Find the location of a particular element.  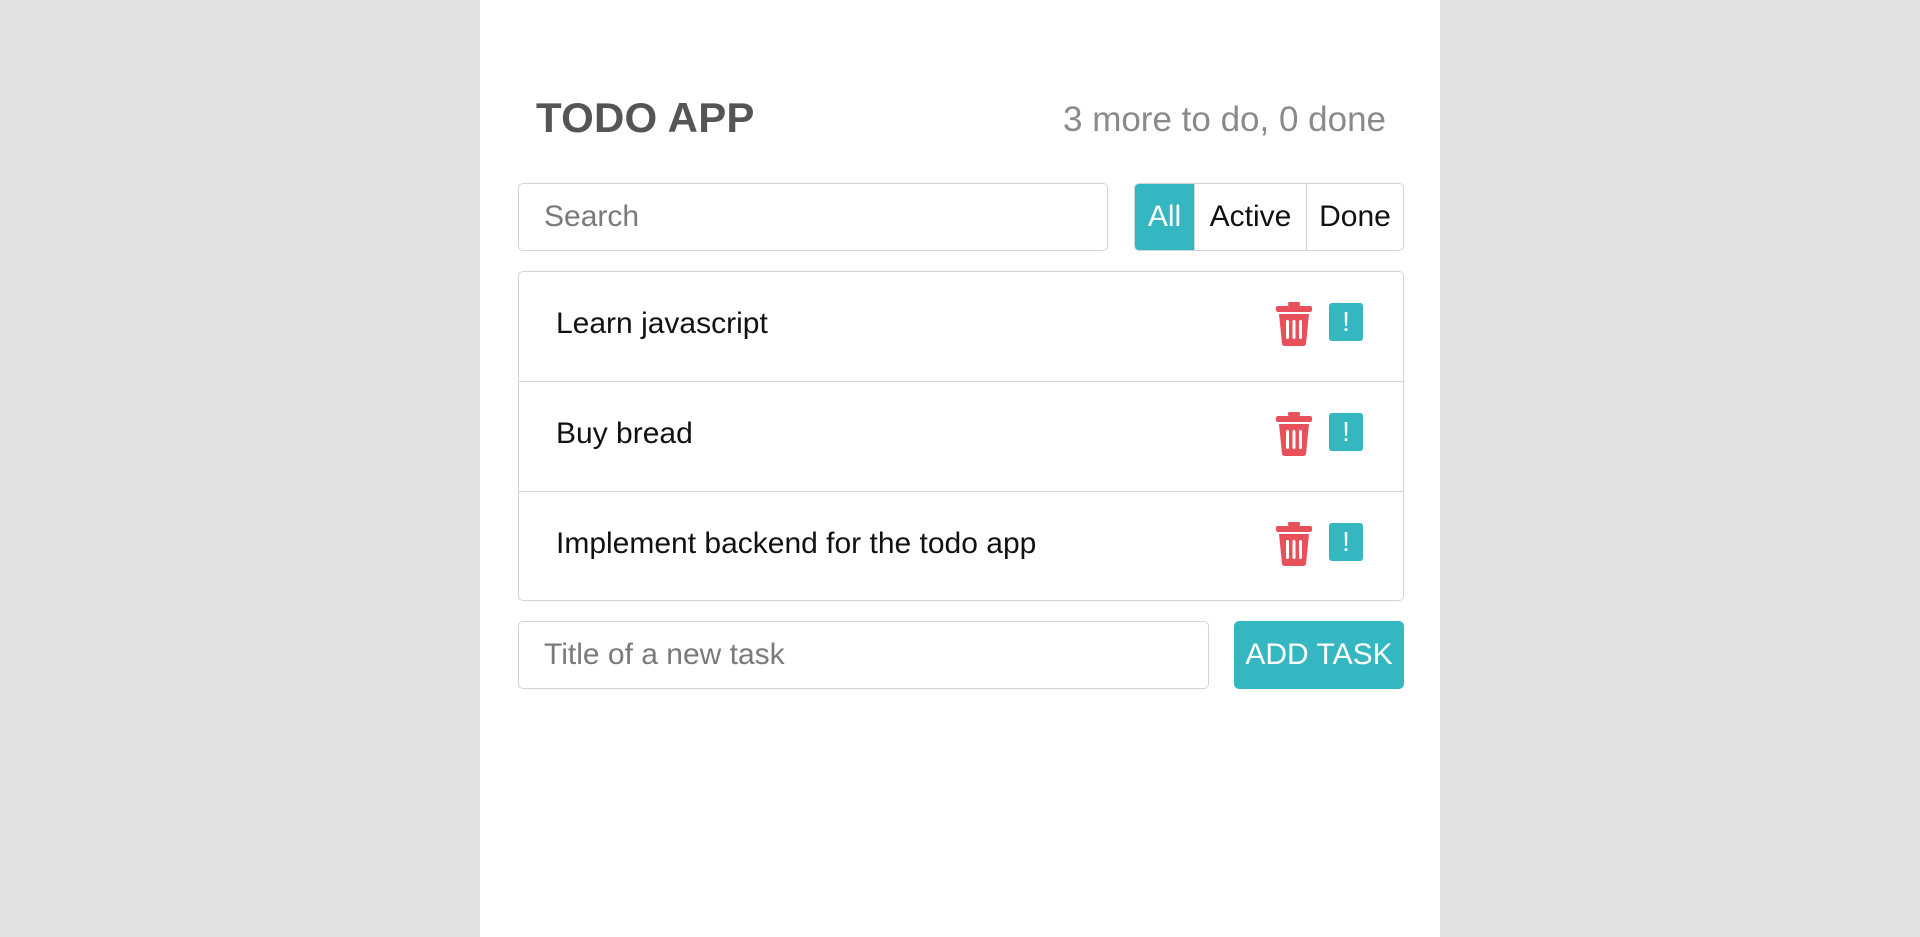

filter-active-button: Active is located at coordinates (1251, 217).